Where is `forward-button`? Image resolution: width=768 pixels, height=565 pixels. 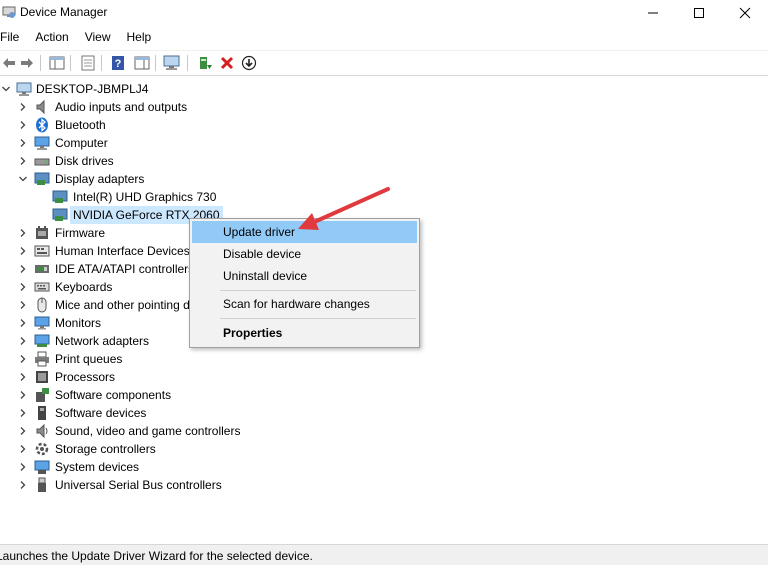 forward-button is located at coordinates (27, 63).